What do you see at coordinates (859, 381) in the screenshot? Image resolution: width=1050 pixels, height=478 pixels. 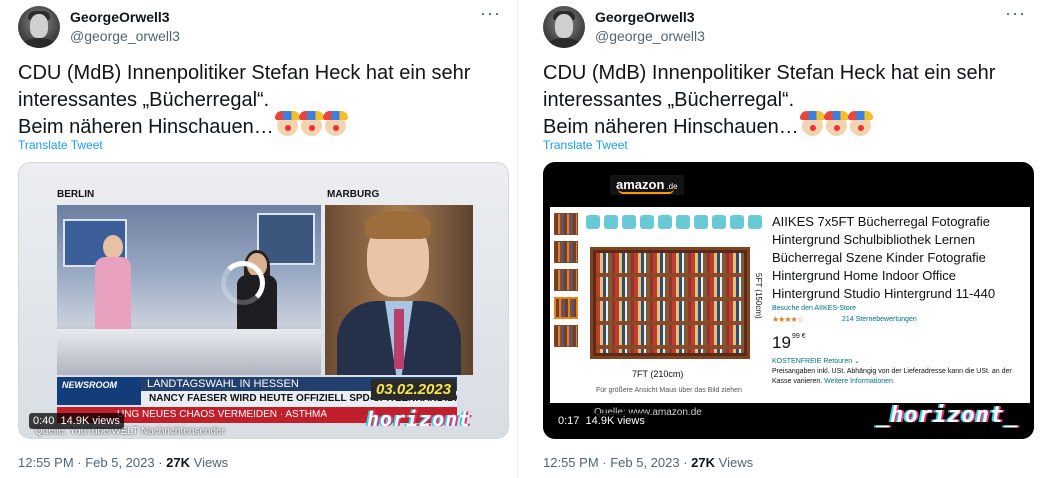 I see `more-info-link: Weitere Informationen.` at bounding box center [859, 381].